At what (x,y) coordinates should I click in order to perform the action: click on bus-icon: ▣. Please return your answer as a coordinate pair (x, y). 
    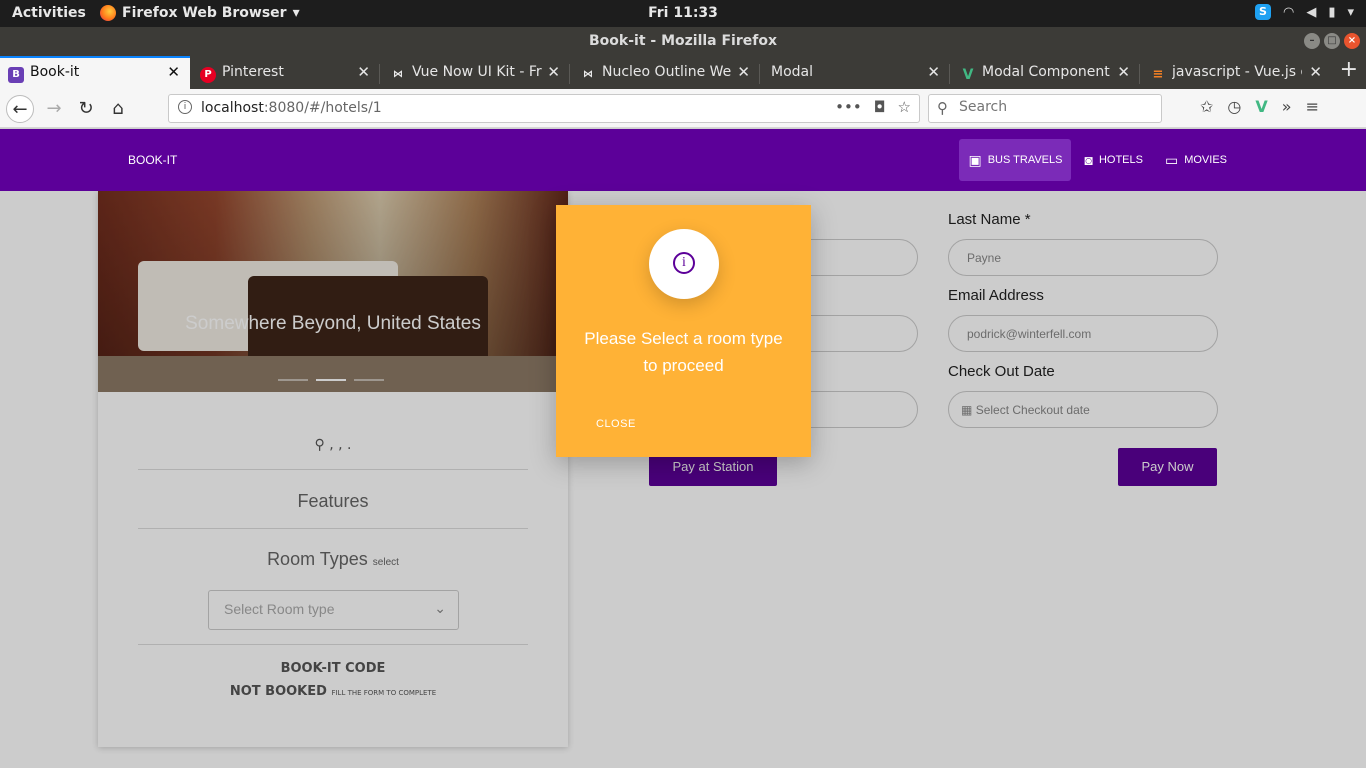
    Looking at the image, I should click on (975, 159).